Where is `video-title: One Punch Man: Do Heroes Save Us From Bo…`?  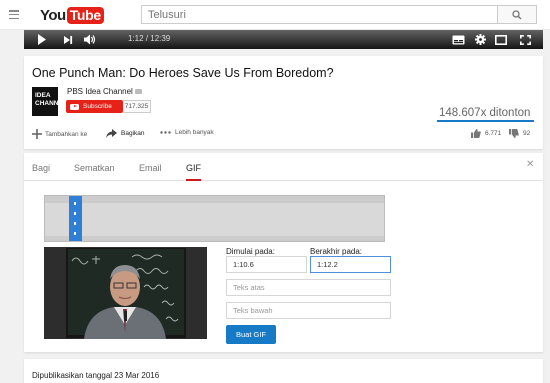 video-title: One Punch Man: Do Heroes Save Us From Bo… is located at coordinates (183, 73).